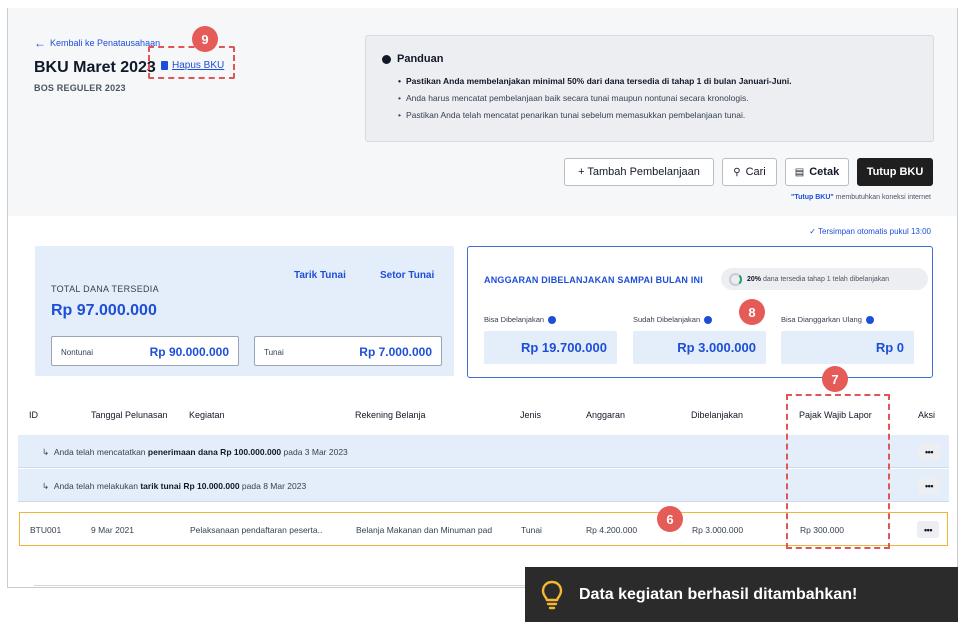  I want to click on info-bold: tarik tunai Rp 10.000.000, so click(190, 486).